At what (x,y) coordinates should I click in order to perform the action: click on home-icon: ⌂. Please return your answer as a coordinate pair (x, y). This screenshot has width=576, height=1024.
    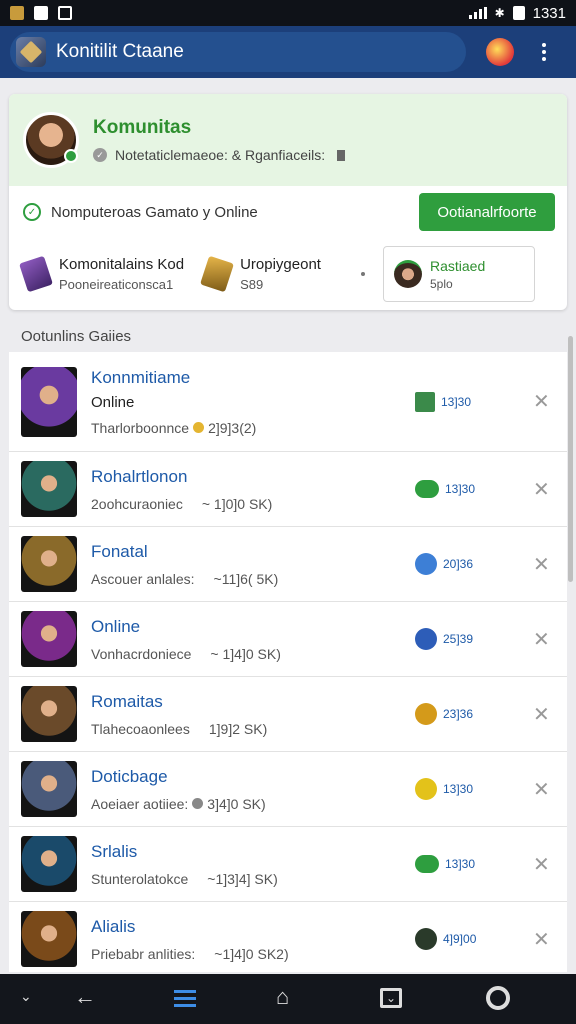
    Looking at the image, I should click on (282, 997).